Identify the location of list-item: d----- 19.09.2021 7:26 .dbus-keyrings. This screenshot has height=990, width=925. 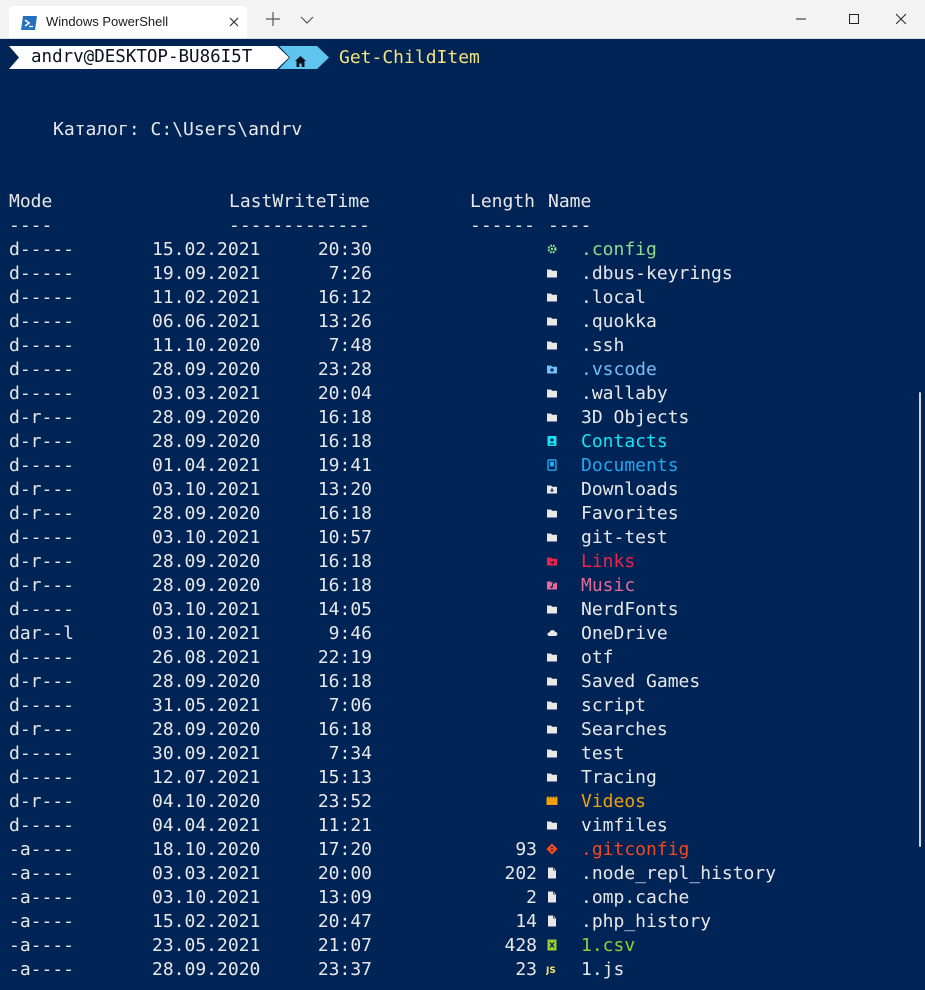
(462, 274).